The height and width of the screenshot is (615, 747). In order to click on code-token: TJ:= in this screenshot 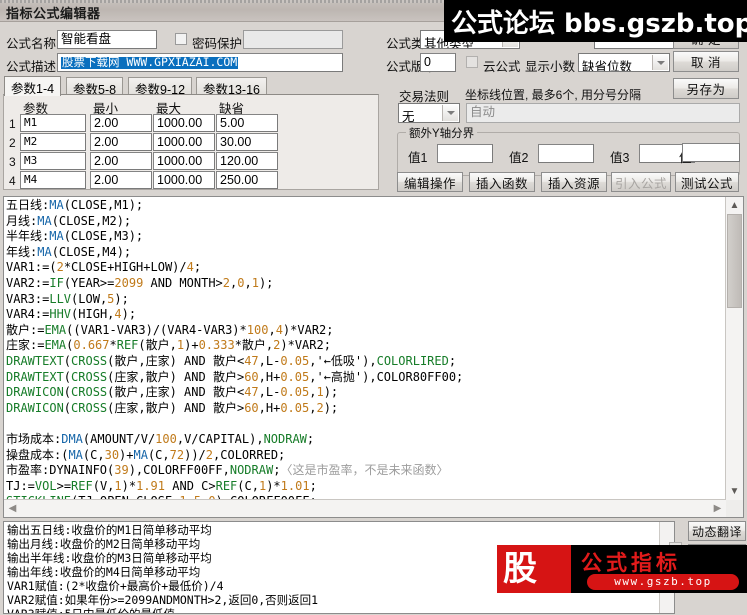, I will do `click(20, 485)`.